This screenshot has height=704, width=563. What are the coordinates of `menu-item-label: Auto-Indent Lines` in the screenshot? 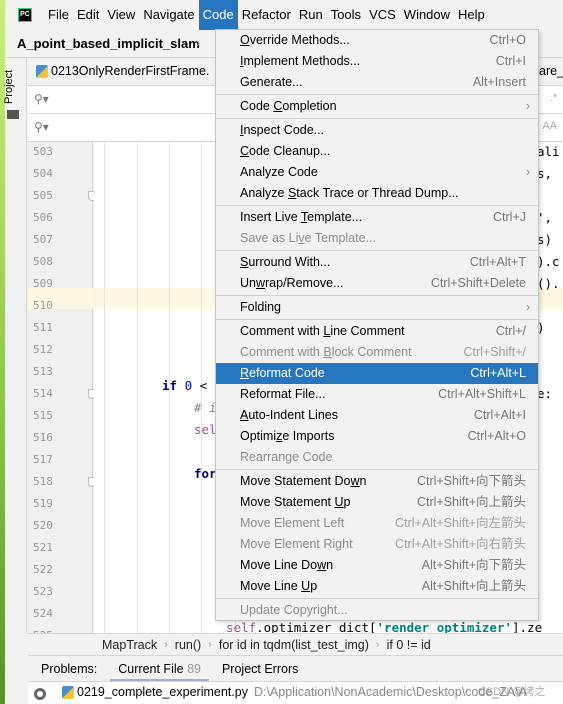 It's located at (289, 415).